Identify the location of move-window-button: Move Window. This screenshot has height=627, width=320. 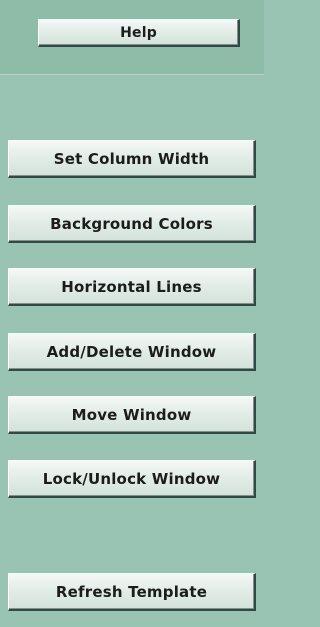
(132, 415).